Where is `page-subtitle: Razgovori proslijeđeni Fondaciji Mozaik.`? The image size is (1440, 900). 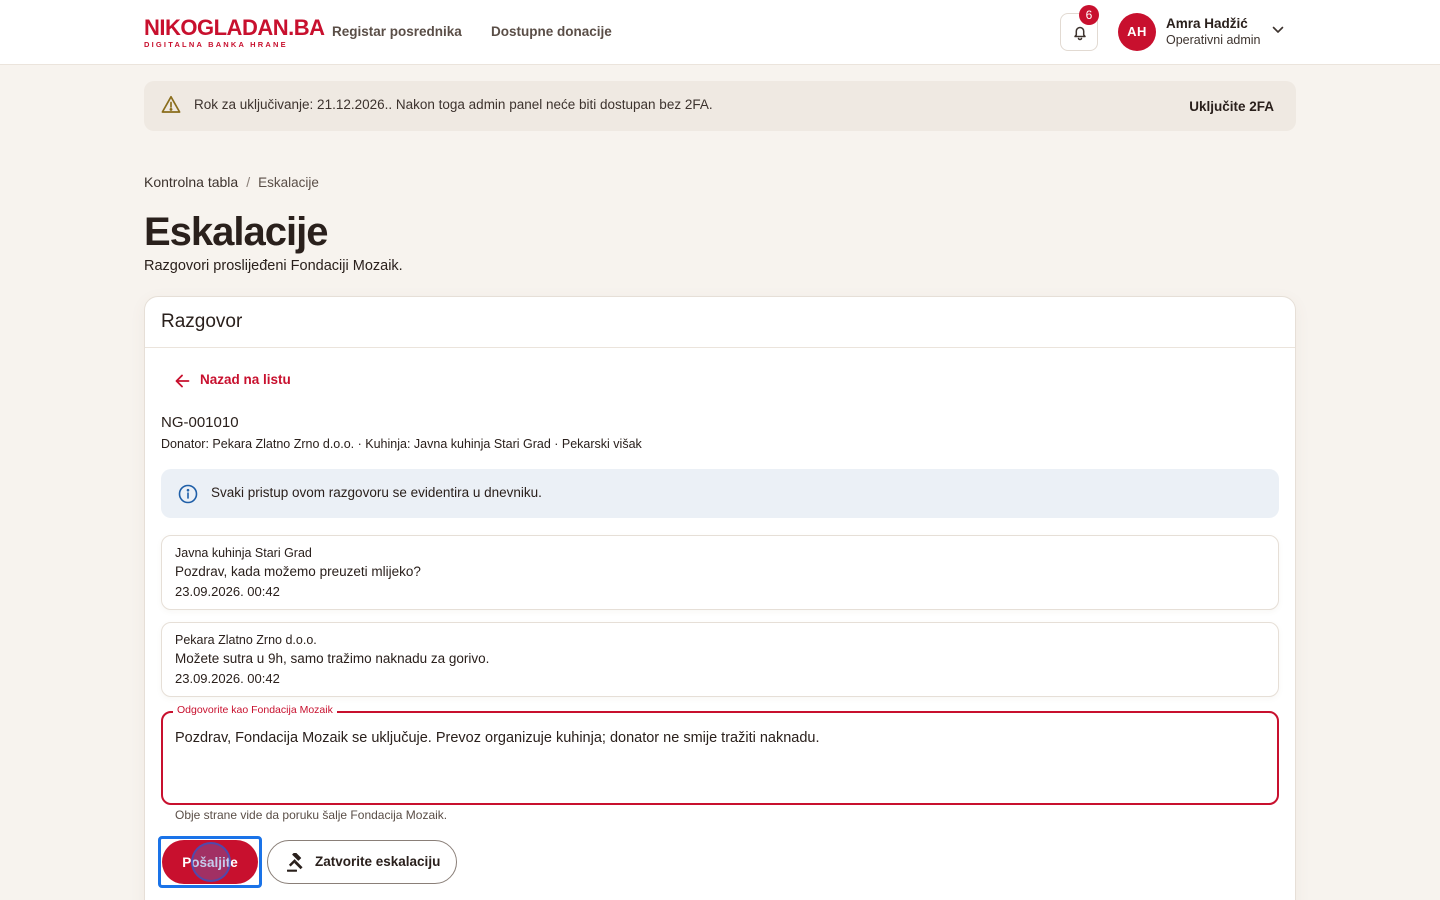 page-subtitle: Razgovori proslijeđeni Fondaciji Mozaik. is located at coordinates (273, 266).